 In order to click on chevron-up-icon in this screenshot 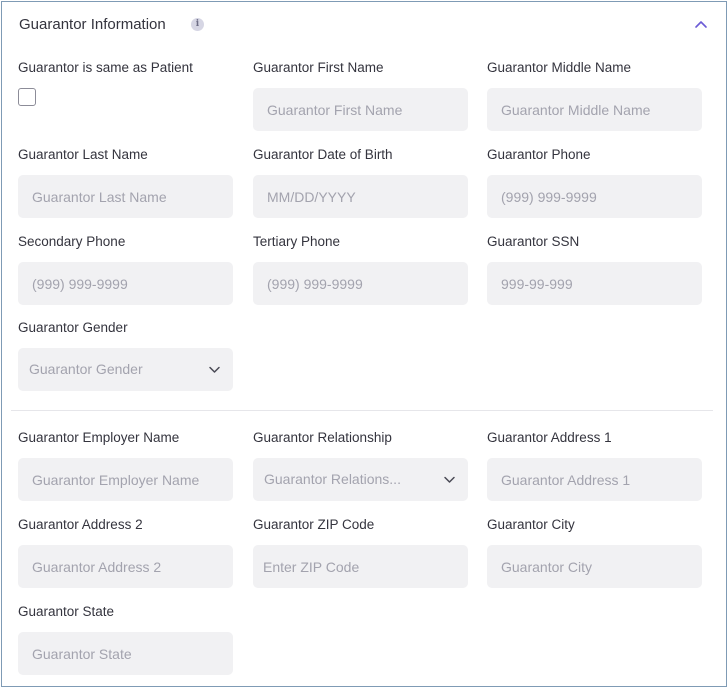, I will do `click(701, 24)`.